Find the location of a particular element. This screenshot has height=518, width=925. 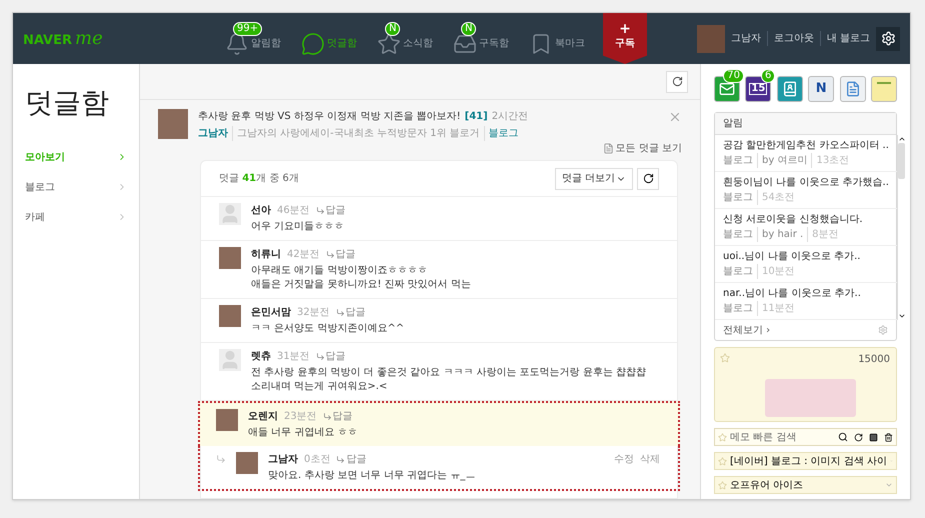

comment-time: 46분전 is located at coordinates (293, 211).